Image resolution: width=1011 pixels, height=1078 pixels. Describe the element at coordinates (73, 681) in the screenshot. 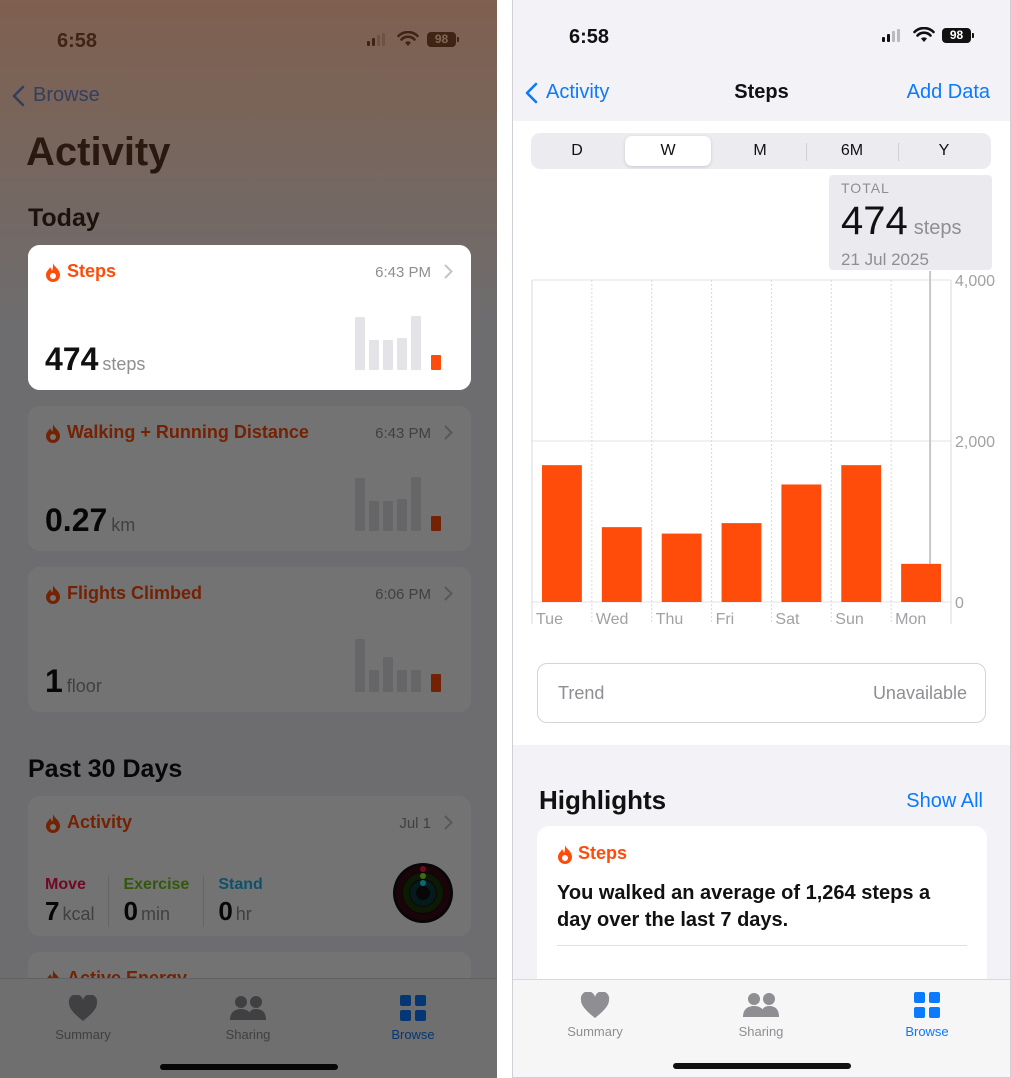

I see `flights-card-value: 1 floor` at that location.